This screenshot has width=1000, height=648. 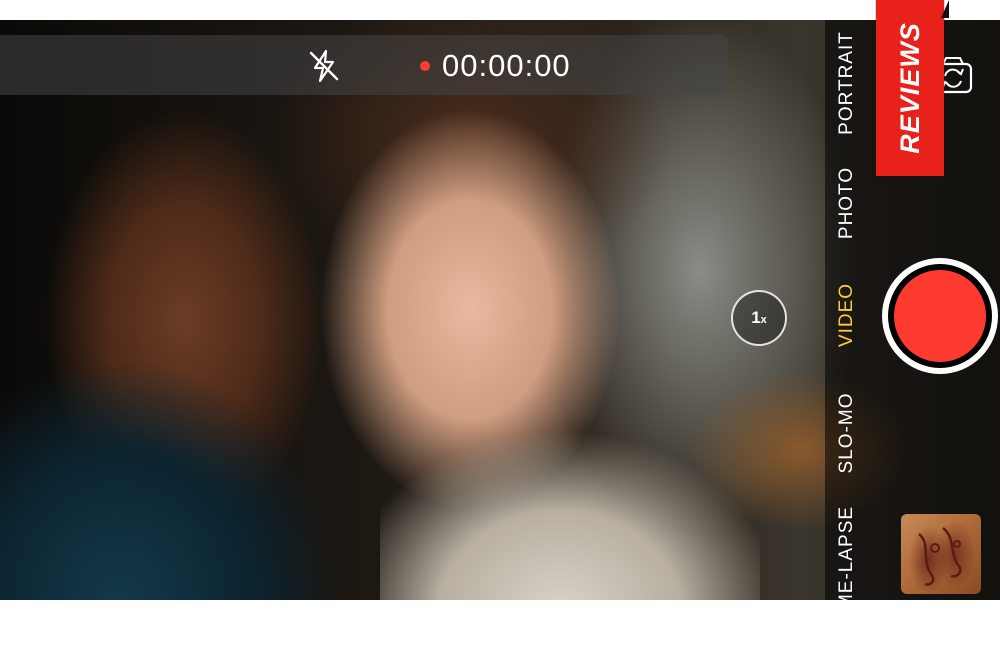 I want to click on viewfinder-photo-subject-left, so click(x=170, y=460).